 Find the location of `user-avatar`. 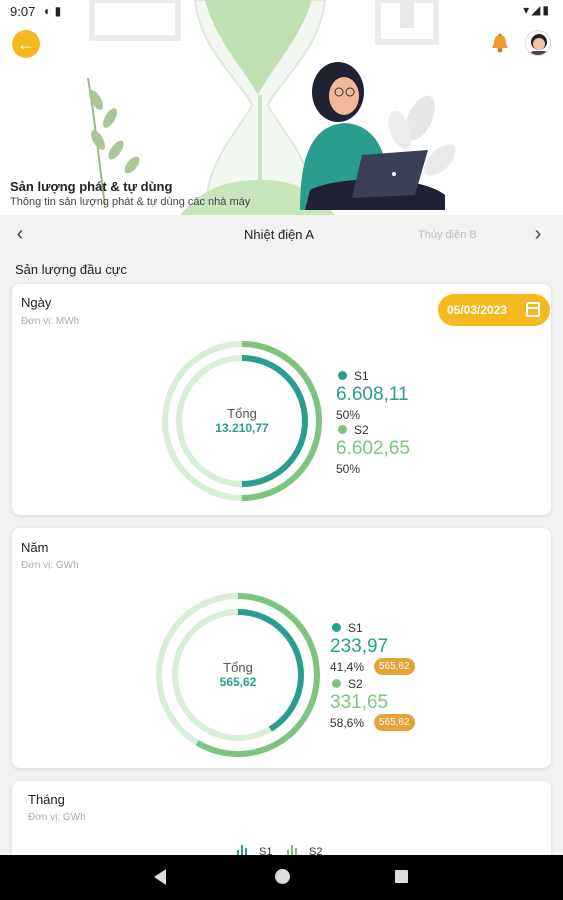

user-avatar is located at coordinates (538, 43).